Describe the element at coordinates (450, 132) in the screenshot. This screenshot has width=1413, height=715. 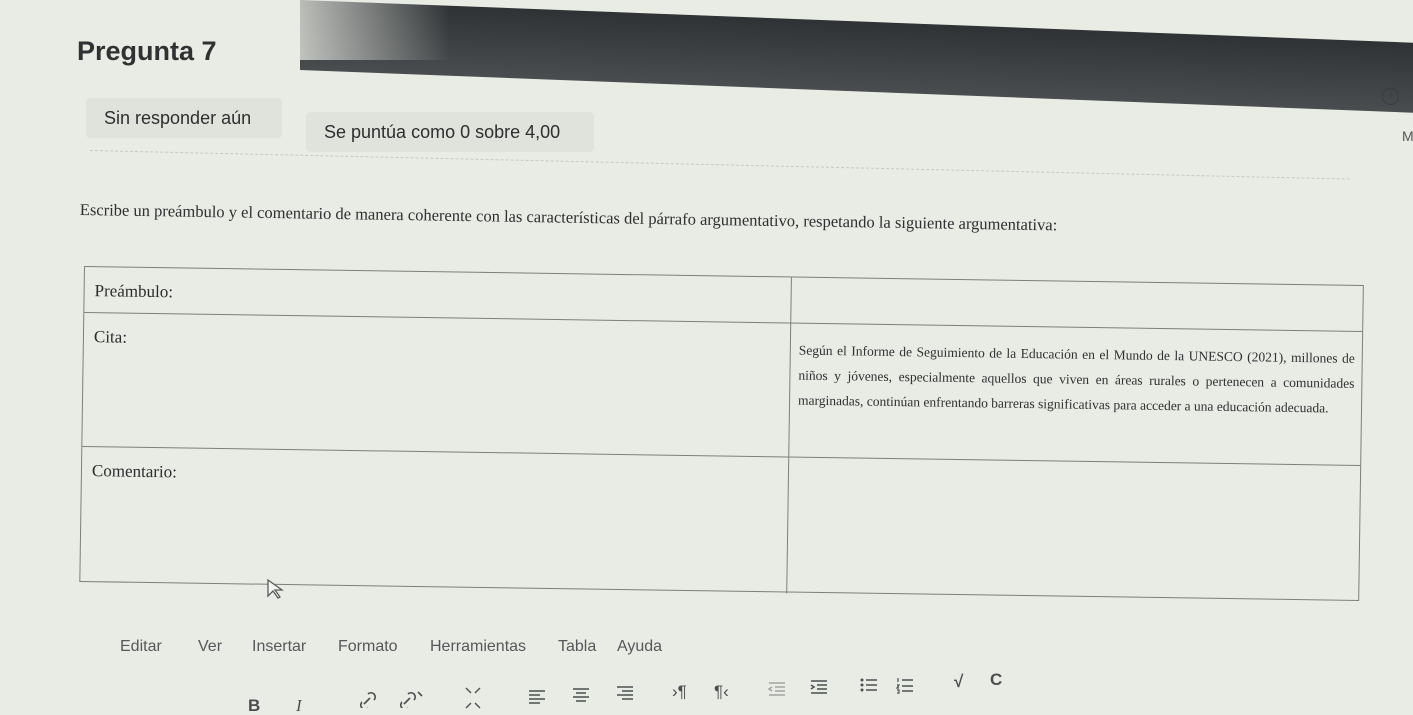
I see `question-grade-badge: Se puntúa como 0 sobre 4,00` at that location.